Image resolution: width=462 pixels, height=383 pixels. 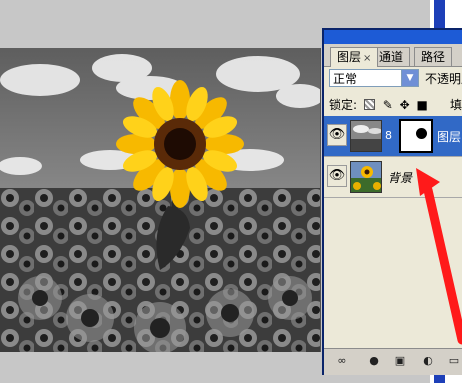 I want to click on layer-name: 图层 1, so click(x=449, y=137).